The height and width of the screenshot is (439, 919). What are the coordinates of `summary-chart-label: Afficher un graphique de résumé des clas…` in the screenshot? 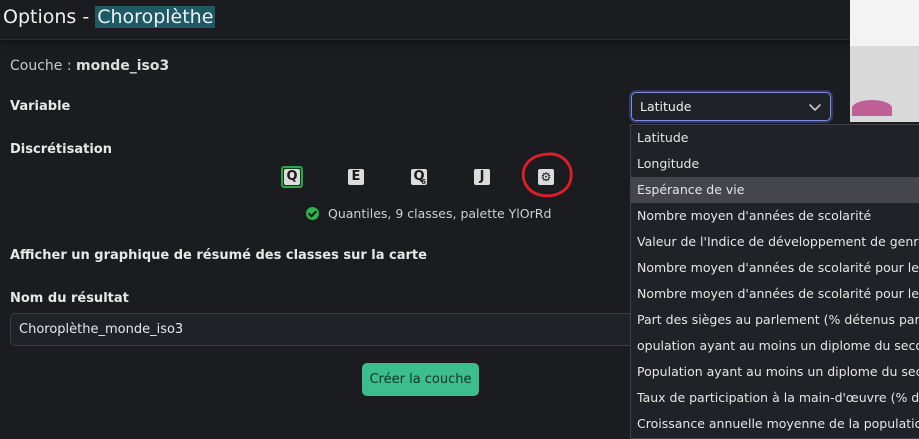 It's located at (218, 255).